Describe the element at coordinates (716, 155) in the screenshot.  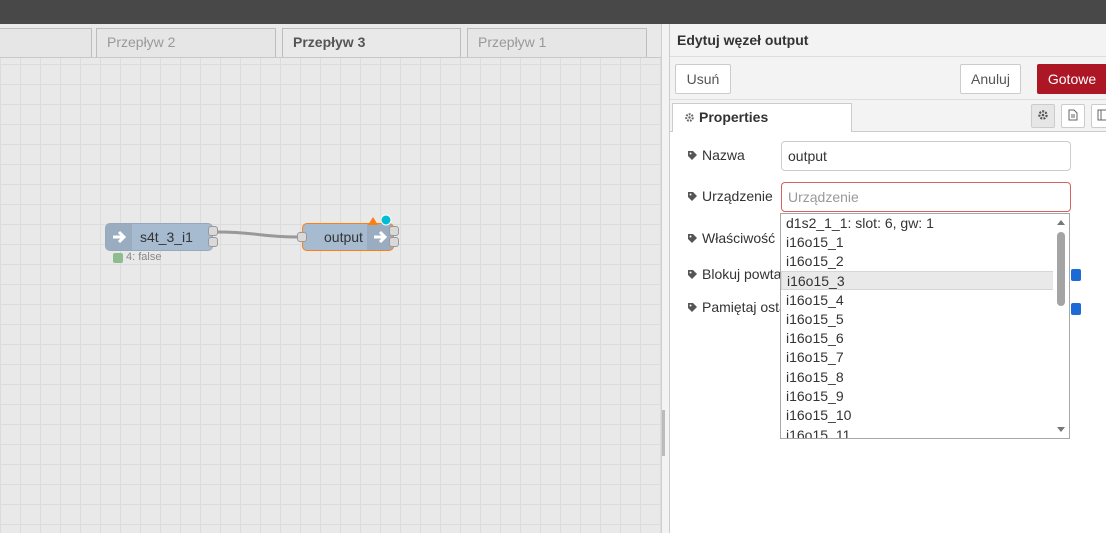
I see `name-row-label: Nazwa` at that location.